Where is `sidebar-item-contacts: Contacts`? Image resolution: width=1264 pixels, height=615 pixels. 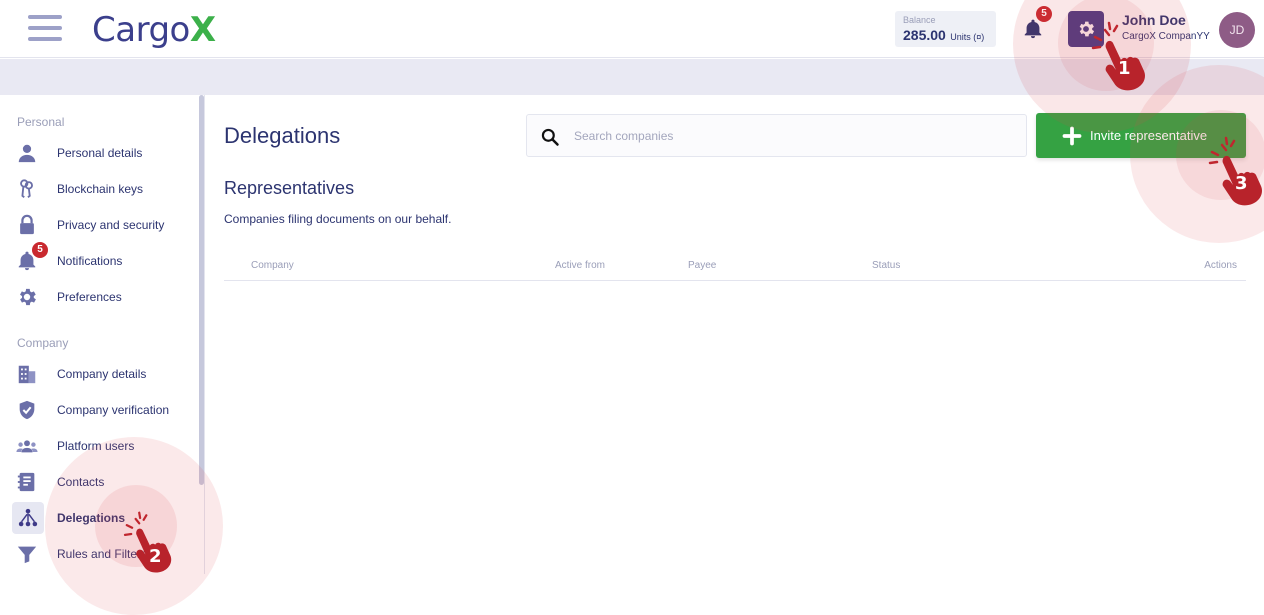 sidebar-item-contacts: Contacts is located at coordinates (105, 482).